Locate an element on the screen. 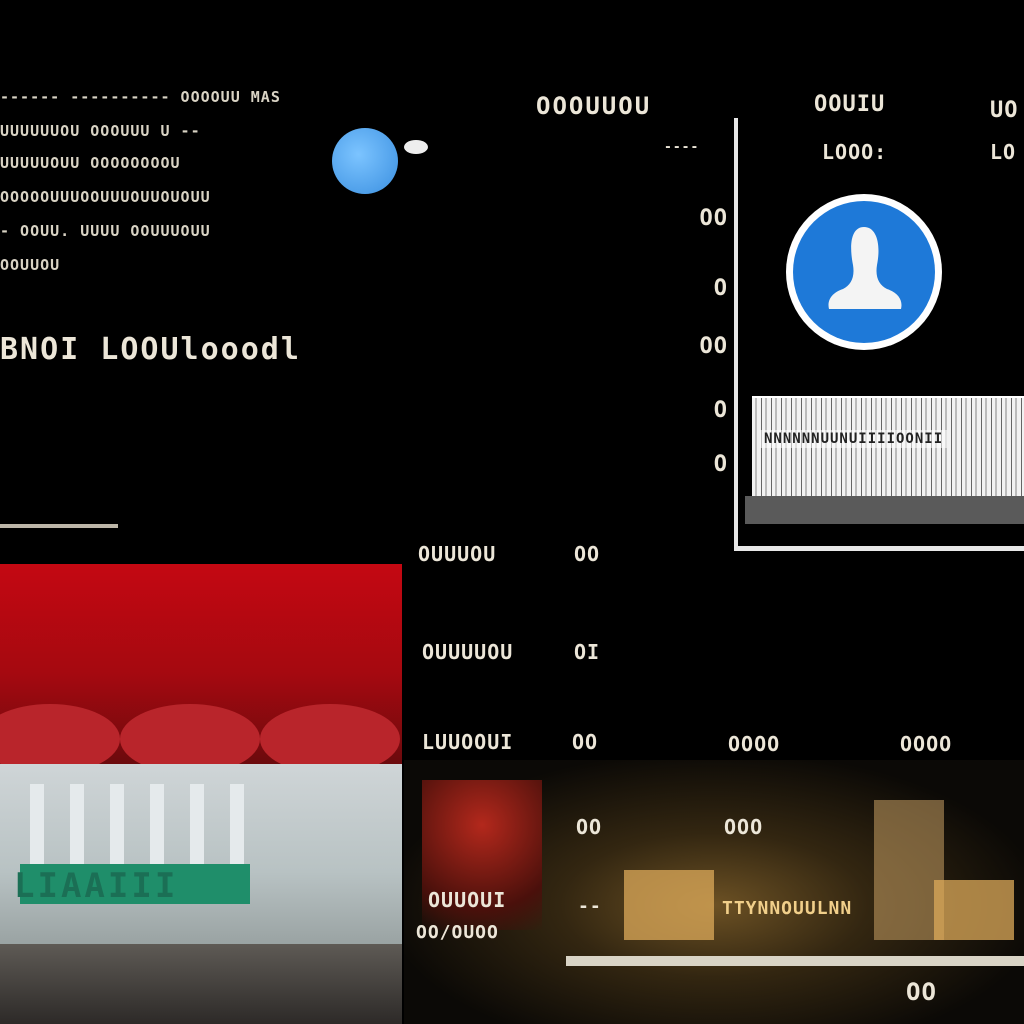  text-line: OOUUOU is located at coordinates (30, 265).